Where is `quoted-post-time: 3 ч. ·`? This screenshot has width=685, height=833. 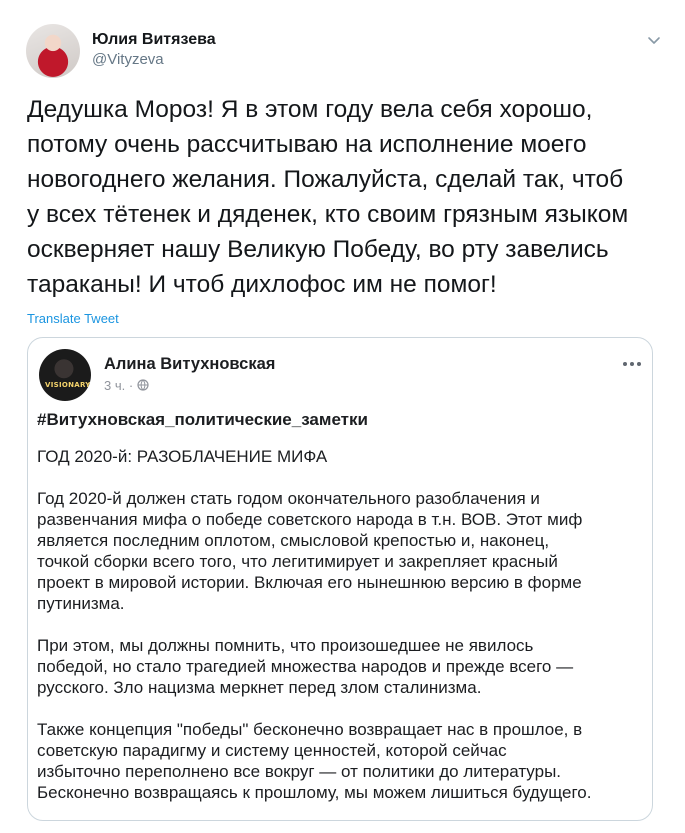 quoted-post-time: 3 ч. · is located at coordinates (120, 385).